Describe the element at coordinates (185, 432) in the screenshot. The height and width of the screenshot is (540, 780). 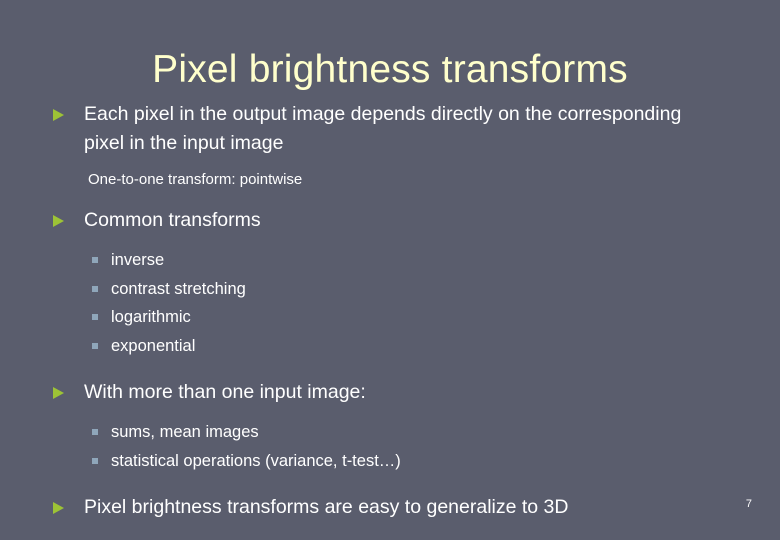
I see `bullet-text: sums, mean images` at that location.